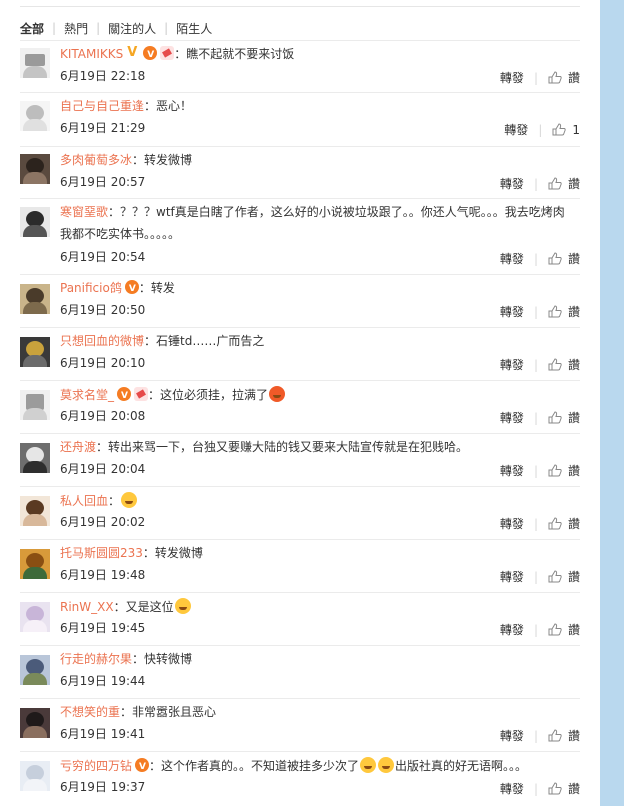  Describe the element at coordinates (132, 28) in the screenshot. I see `tab-following: 關注的人` at that location.